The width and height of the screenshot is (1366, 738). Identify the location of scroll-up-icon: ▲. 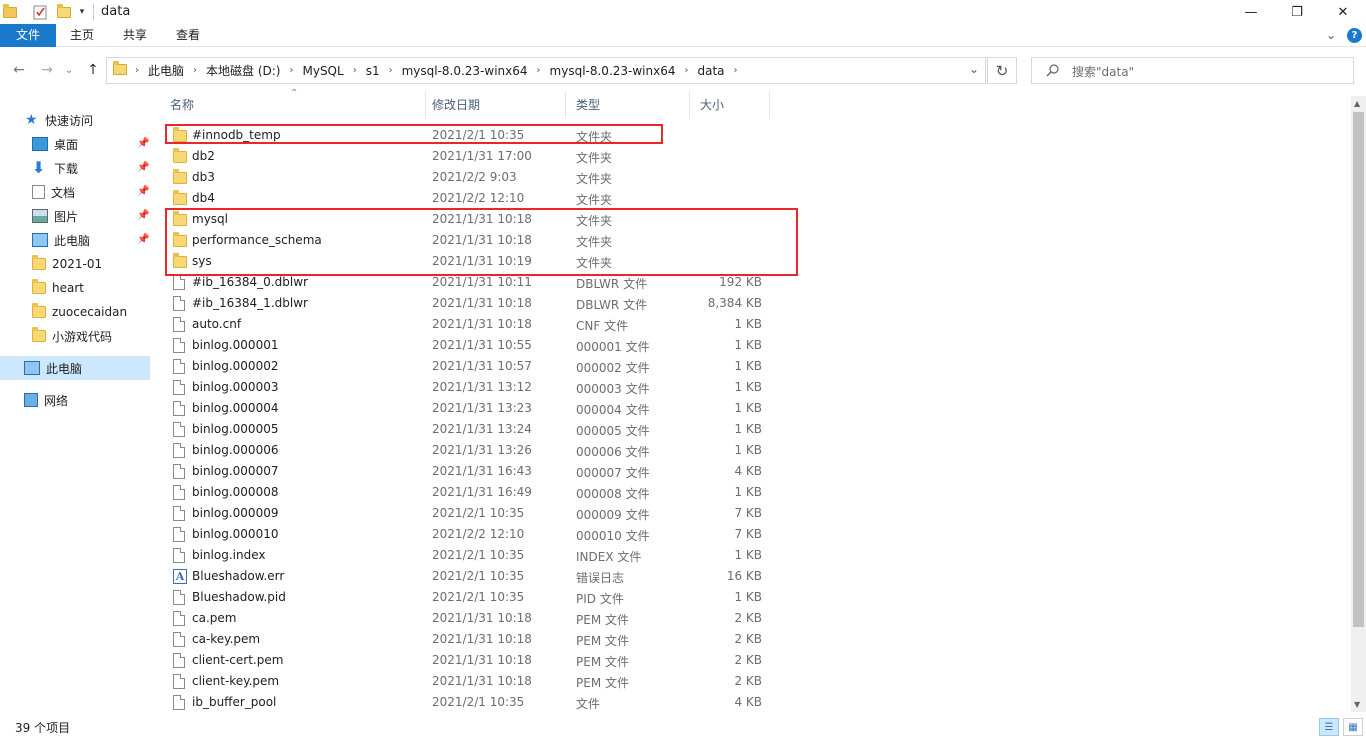
(1357, 103).